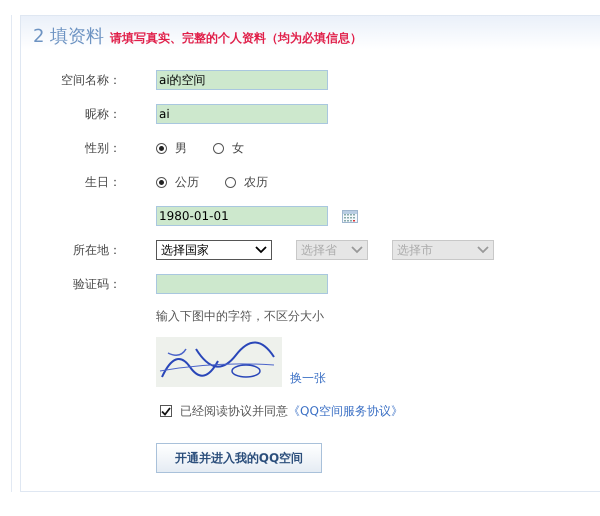 This screenshot has height=516, width=600. Describe the element at coordinates (214, 250) in the screenshot. I see `dropdown: 选择国家` at that location.